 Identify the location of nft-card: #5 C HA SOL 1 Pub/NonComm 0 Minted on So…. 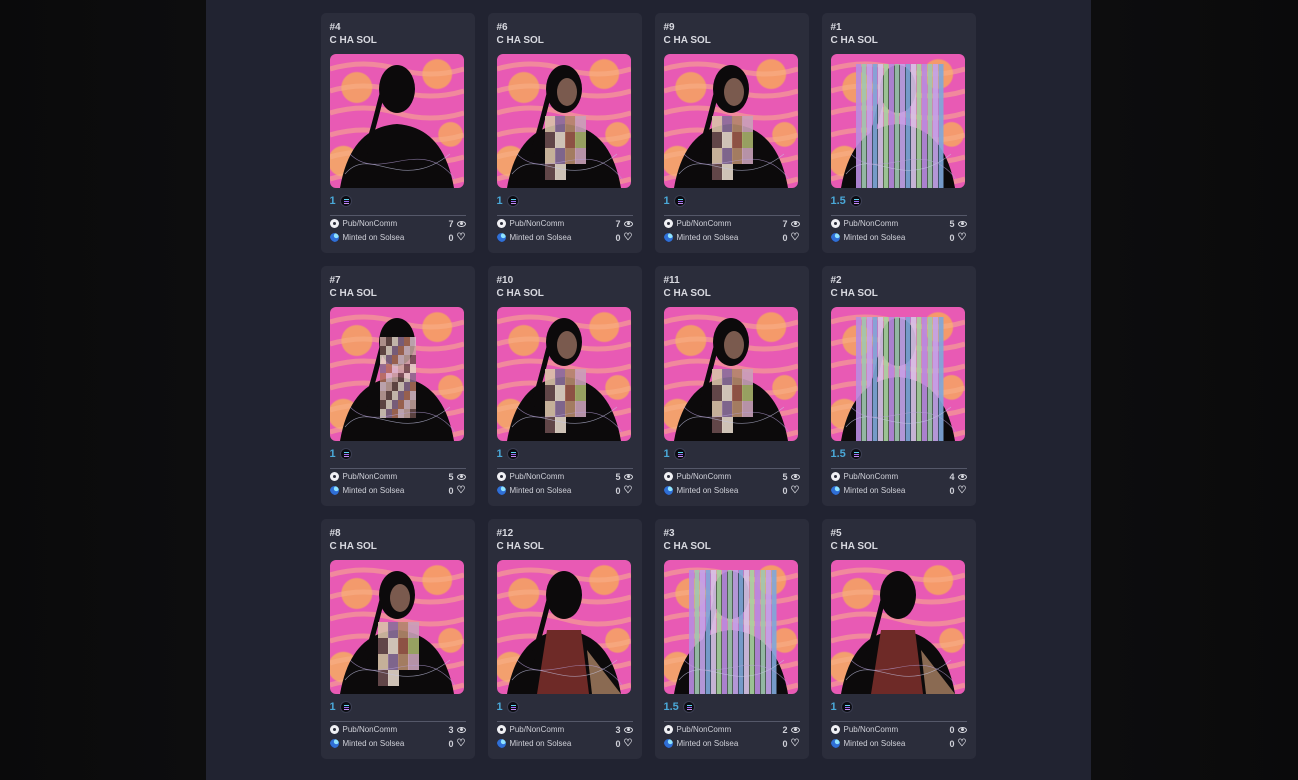
(898, 639).